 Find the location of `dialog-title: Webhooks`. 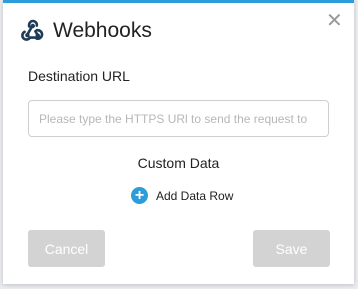

dialog-title: Webhooks is located at coordinates (102, 30).